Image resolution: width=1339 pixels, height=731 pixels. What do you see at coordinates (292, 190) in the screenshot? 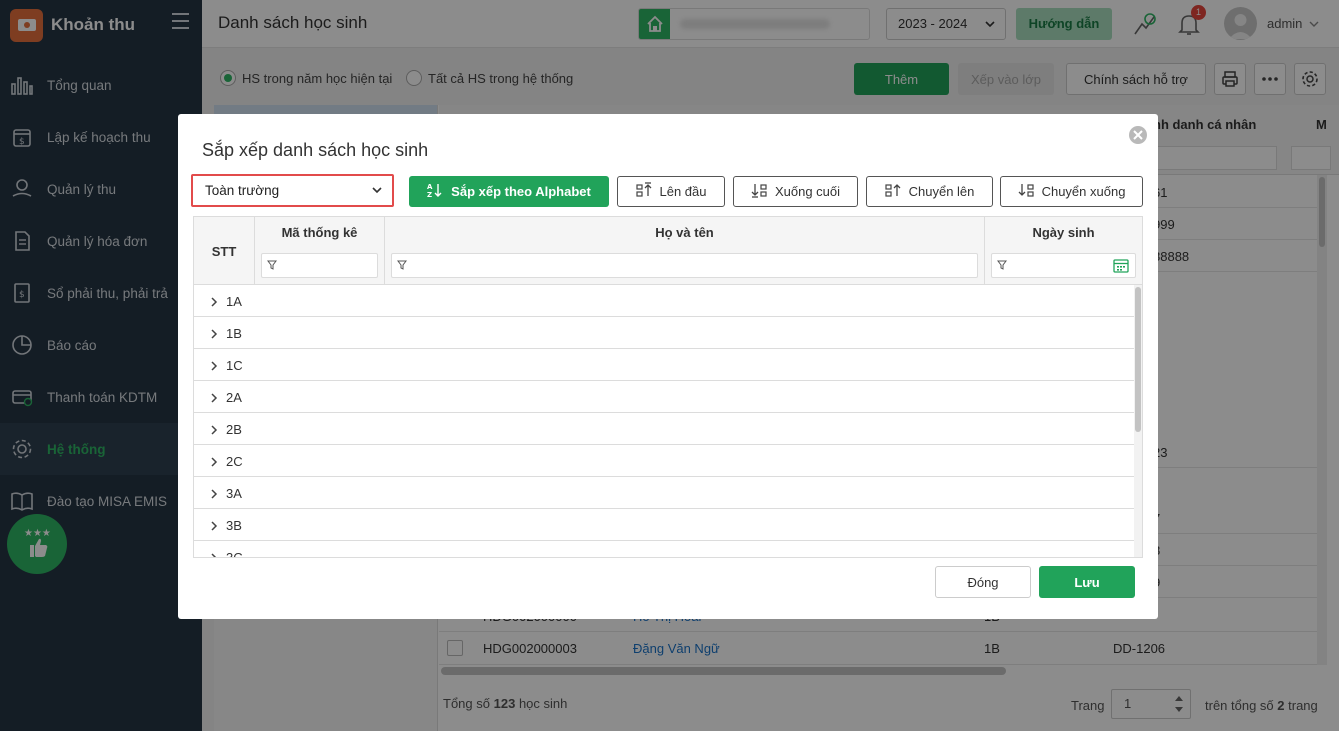
I see `scope-select: Toàn trường` at bounding box center [292, 190].